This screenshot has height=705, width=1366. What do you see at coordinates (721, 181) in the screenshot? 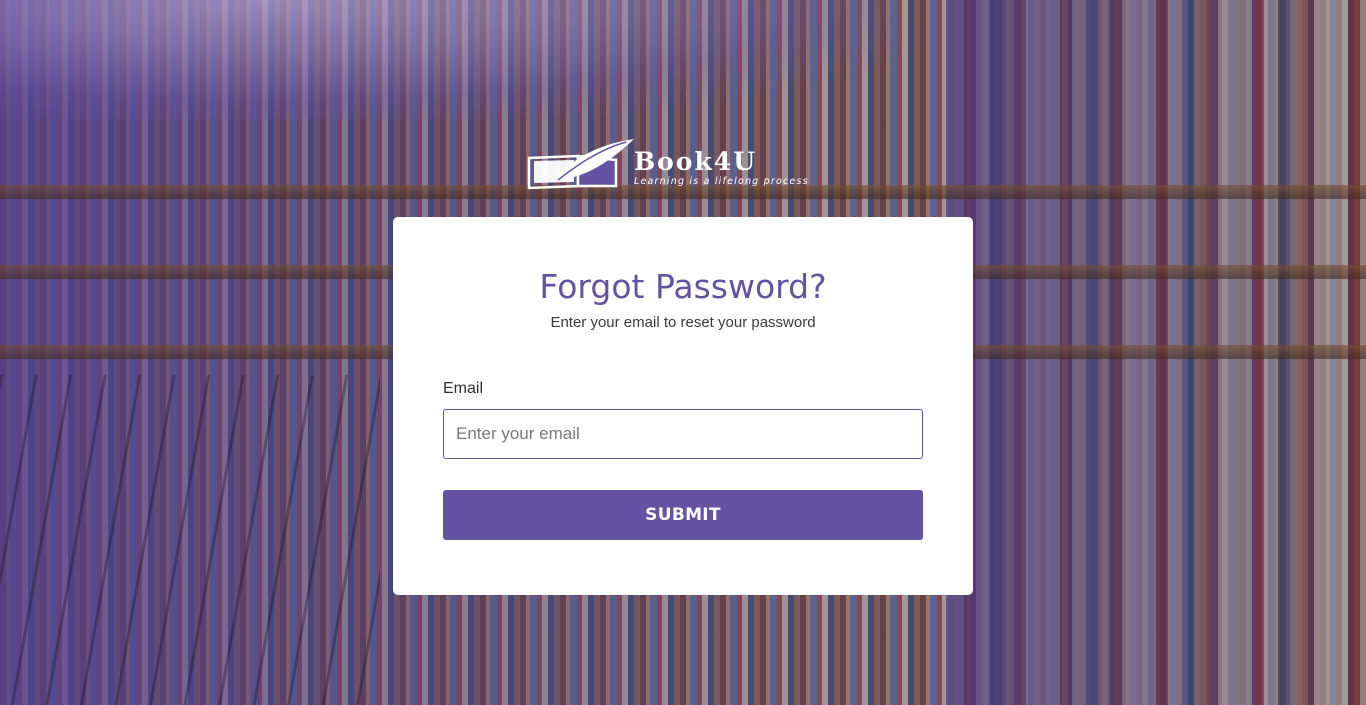
I see `brand-tagline: Learning is a lifelong process` at bounding box center [721, 181].